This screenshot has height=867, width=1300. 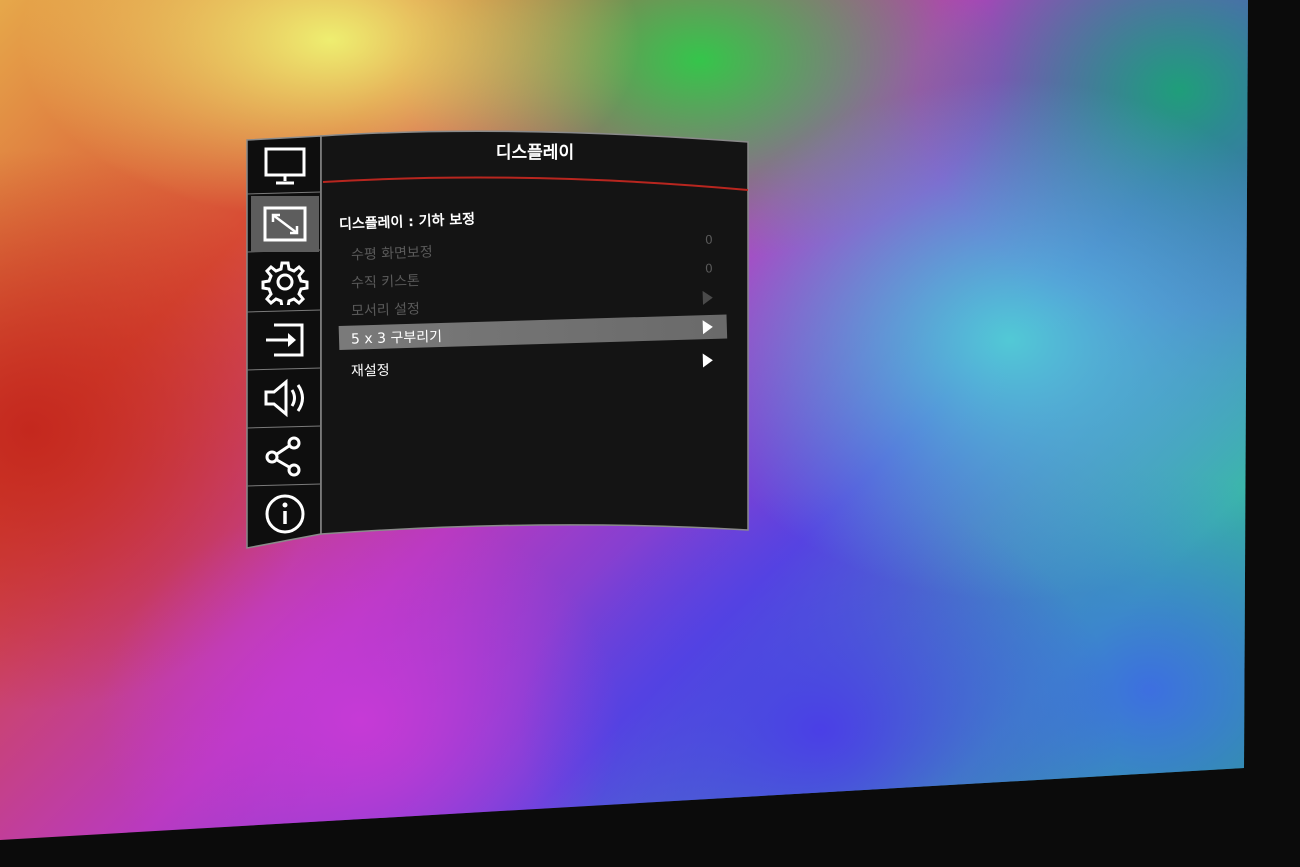 What do you see at coordinates (285, 166) in the screenshot?
I see `monitor-icon` at bounding box center [285, 166].